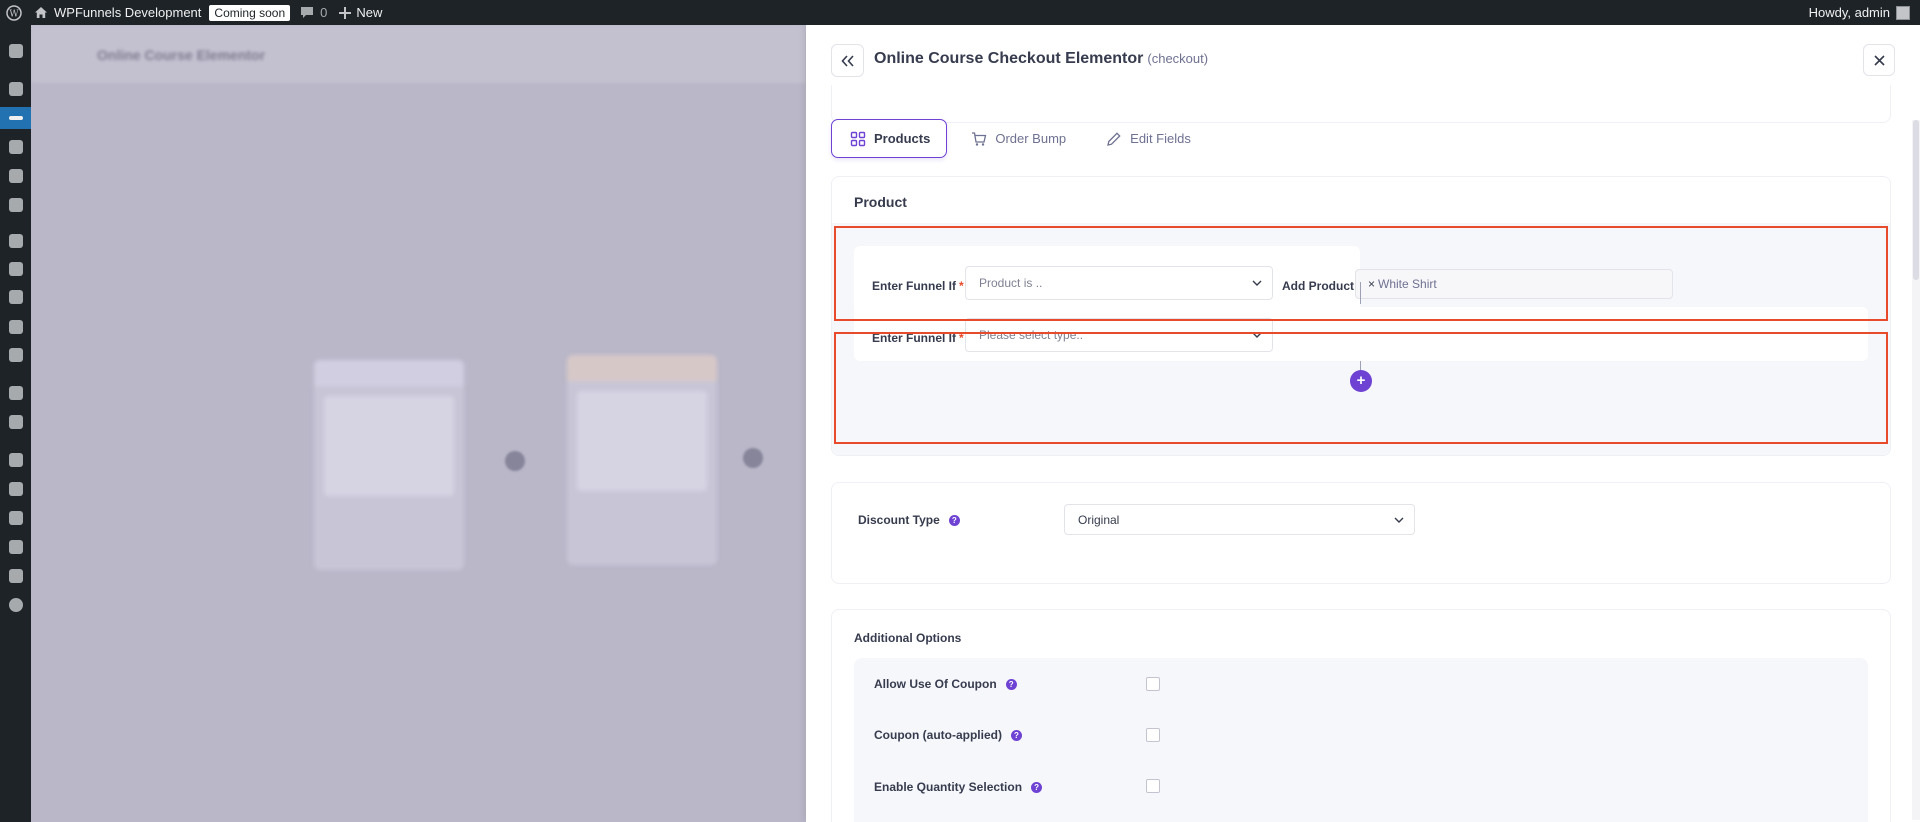 Image resolution: width=1920 pixels, height=822 pixels. Describe the element at coordinates (15, 605) in the screenshot. I see `collapse-menu-icon` at that location.